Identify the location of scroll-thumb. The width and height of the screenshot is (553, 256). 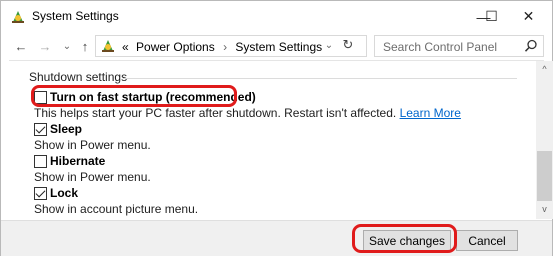
(544, 176).